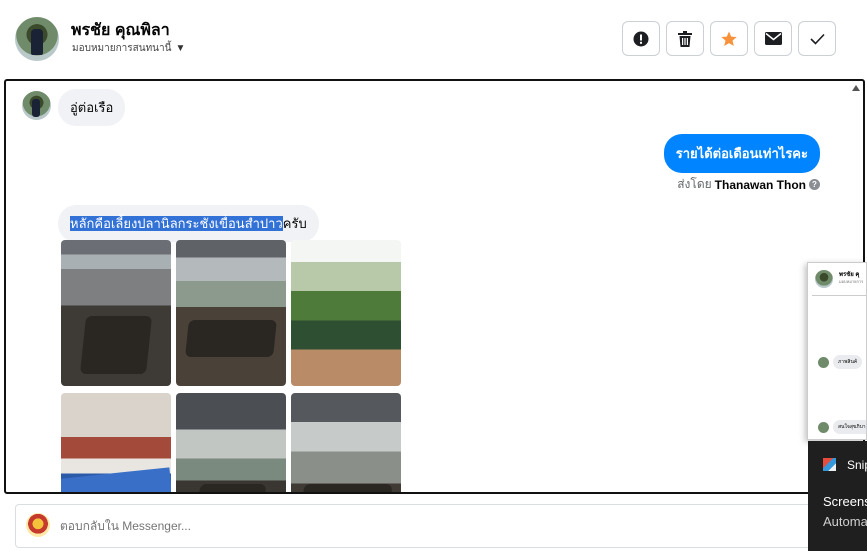 This screenshot has width=867, height=551. I want to click on mini-message-row: สนใจสุขภิบาล, so click(842, 427).